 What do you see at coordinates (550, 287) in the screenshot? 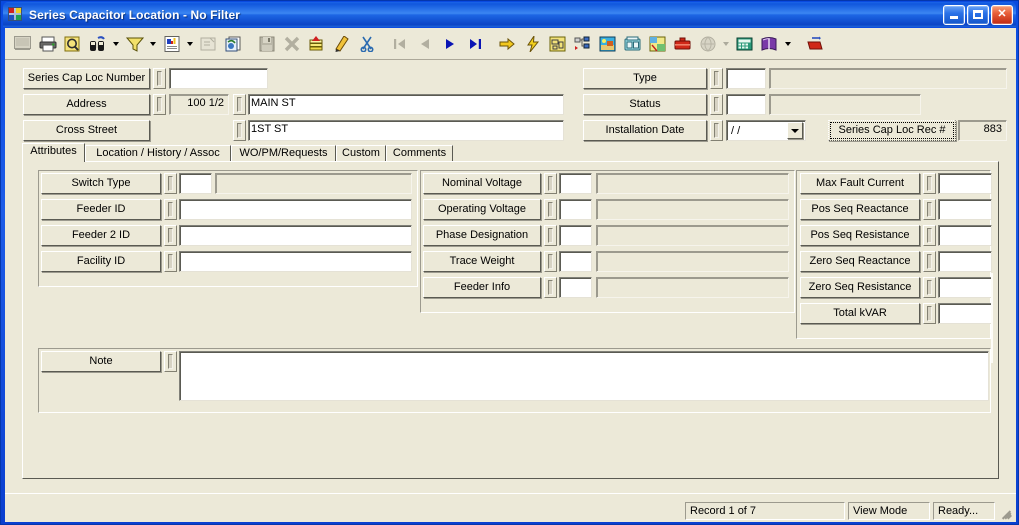
I see `lookup-spinner-feeder-info` at bounding box center [550, 287].